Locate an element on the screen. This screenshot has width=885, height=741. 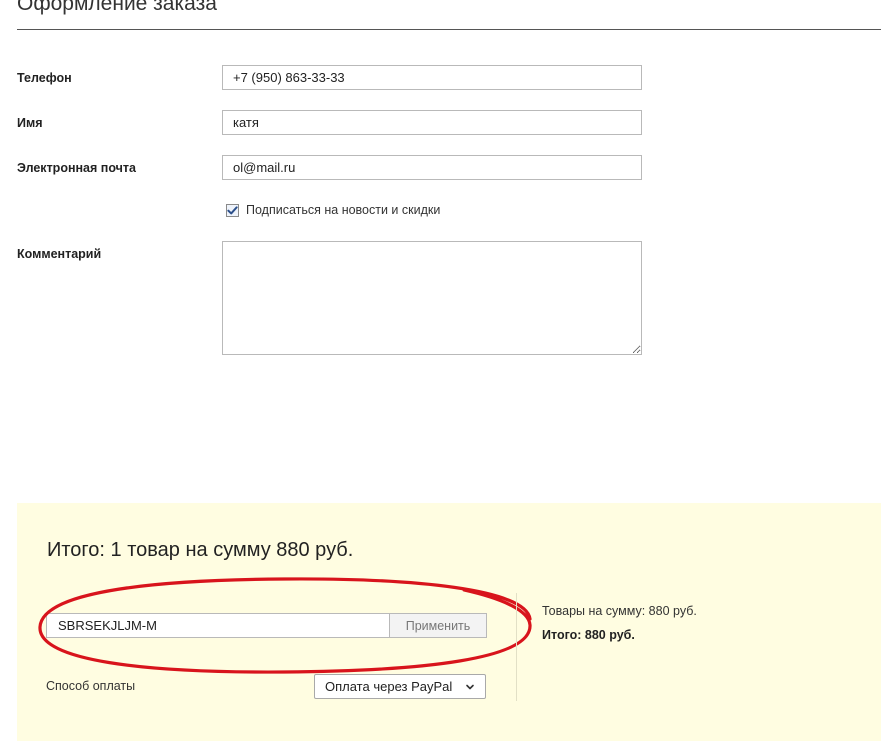
summary-divider is located at coordinates (516, 647).